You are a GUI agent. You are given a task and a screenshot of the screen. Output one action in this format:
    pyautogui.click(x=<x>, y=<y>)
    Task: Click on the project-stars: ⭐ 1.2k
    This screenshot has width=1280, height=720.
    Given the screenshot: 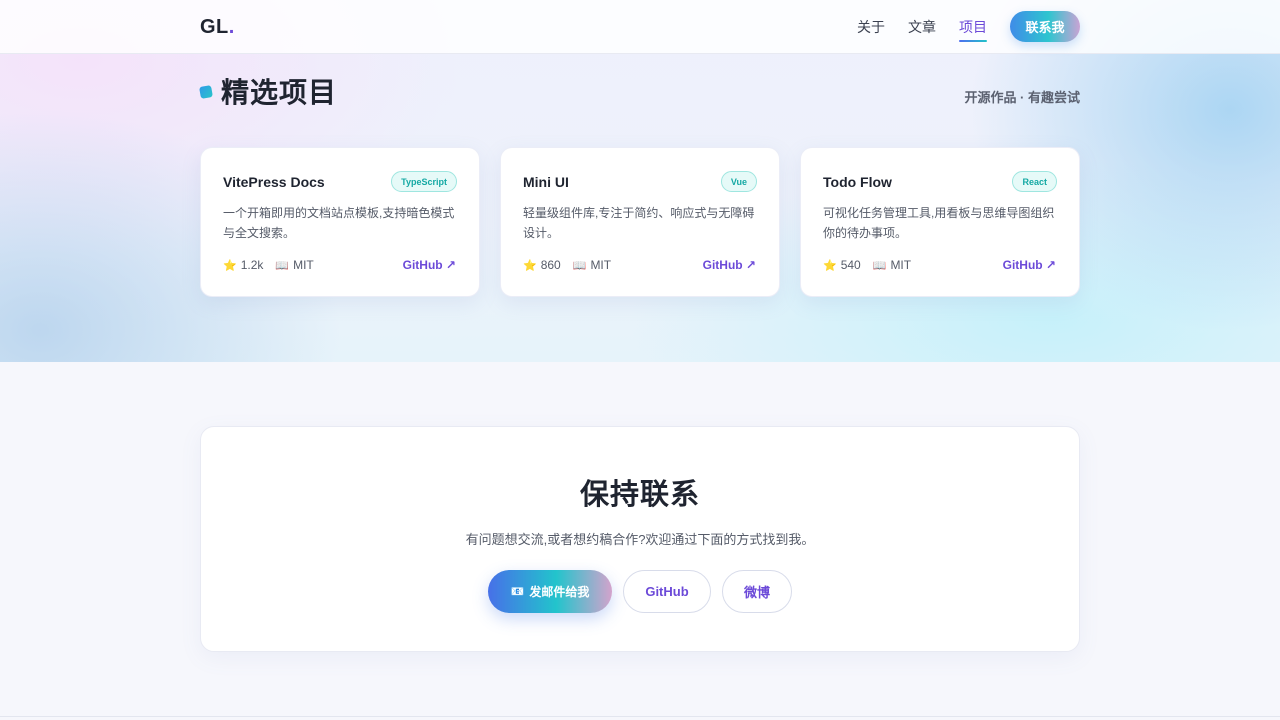 What is the action you would take?
    pyautogui.click(x=243, y=265)
    